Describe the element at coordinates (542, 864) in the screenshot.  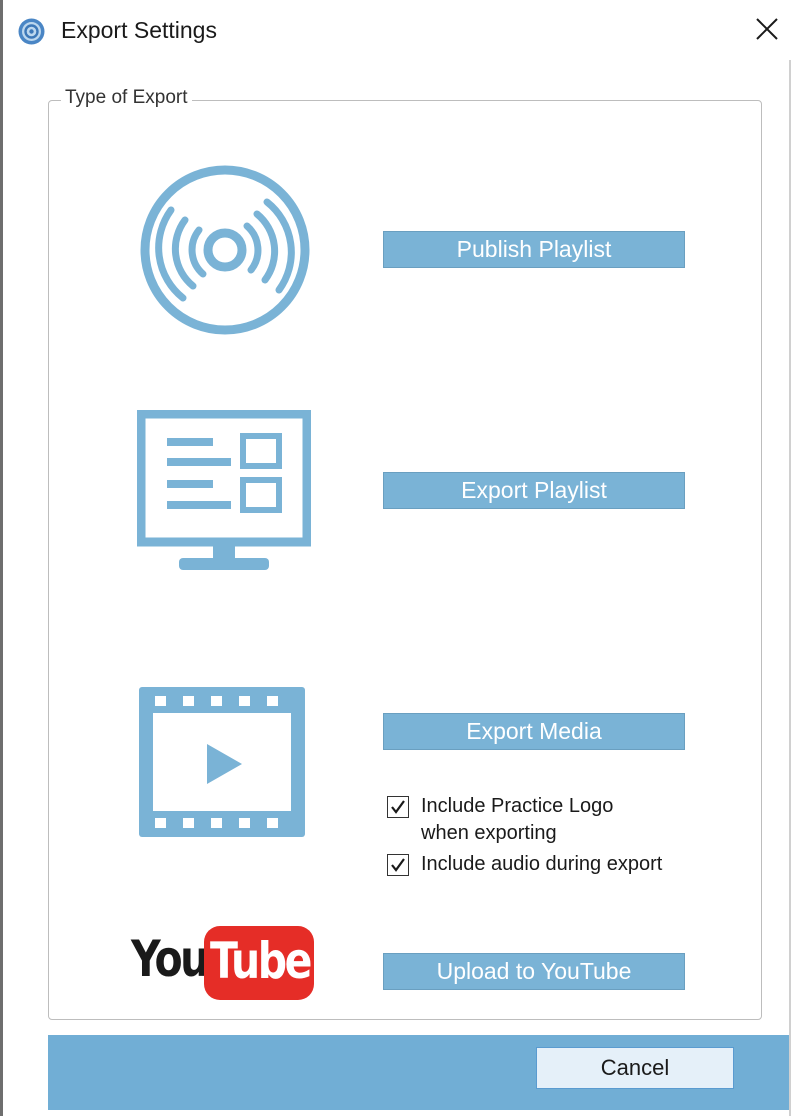
I see `include-audio-label: Include audio during export` at that location.